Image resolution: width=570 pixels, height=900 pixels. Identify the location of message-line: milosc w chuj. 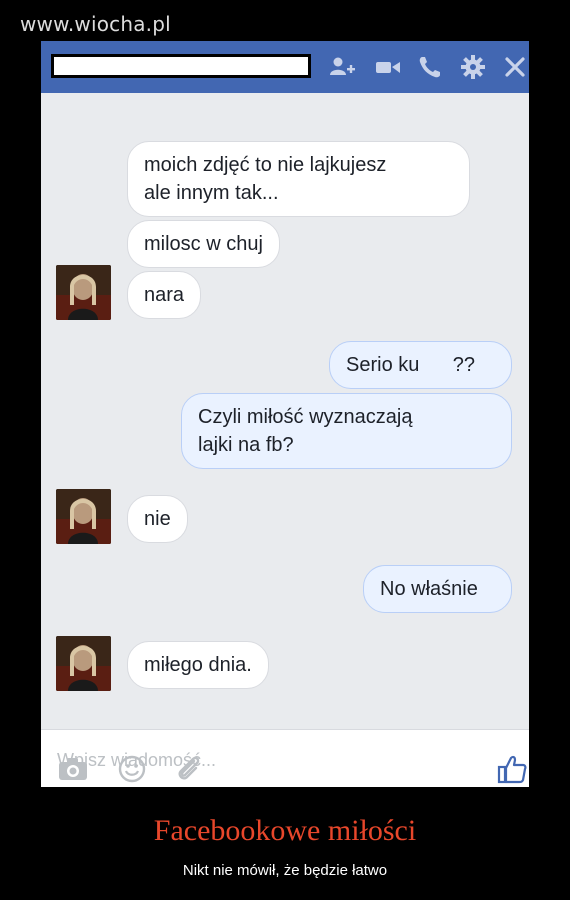
(203, 244).